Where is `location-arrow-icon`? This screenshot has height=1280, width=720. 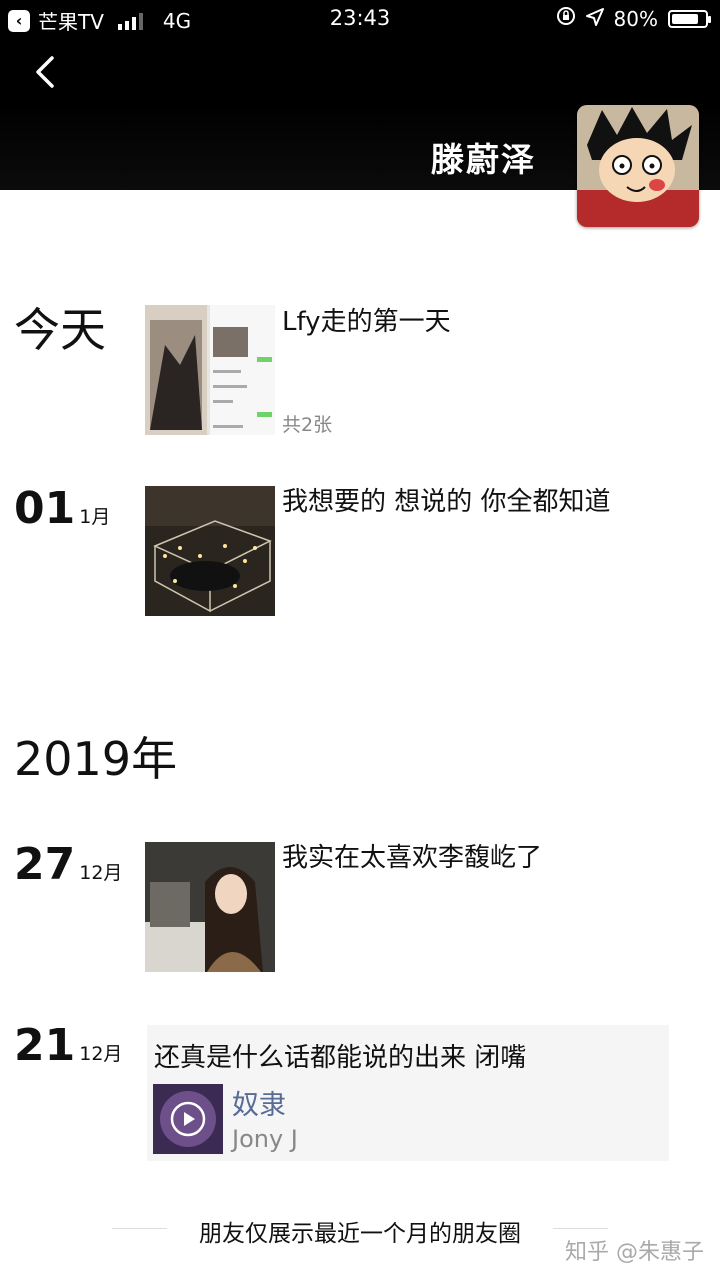 location-arrow-icon is located at coordinates (594, 19).